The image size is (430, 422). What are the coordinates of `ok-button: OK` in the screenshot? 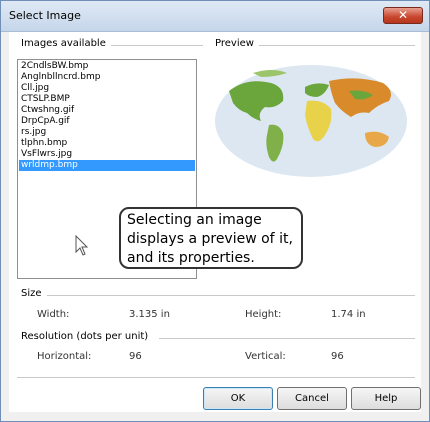 It's located at (238, 398).